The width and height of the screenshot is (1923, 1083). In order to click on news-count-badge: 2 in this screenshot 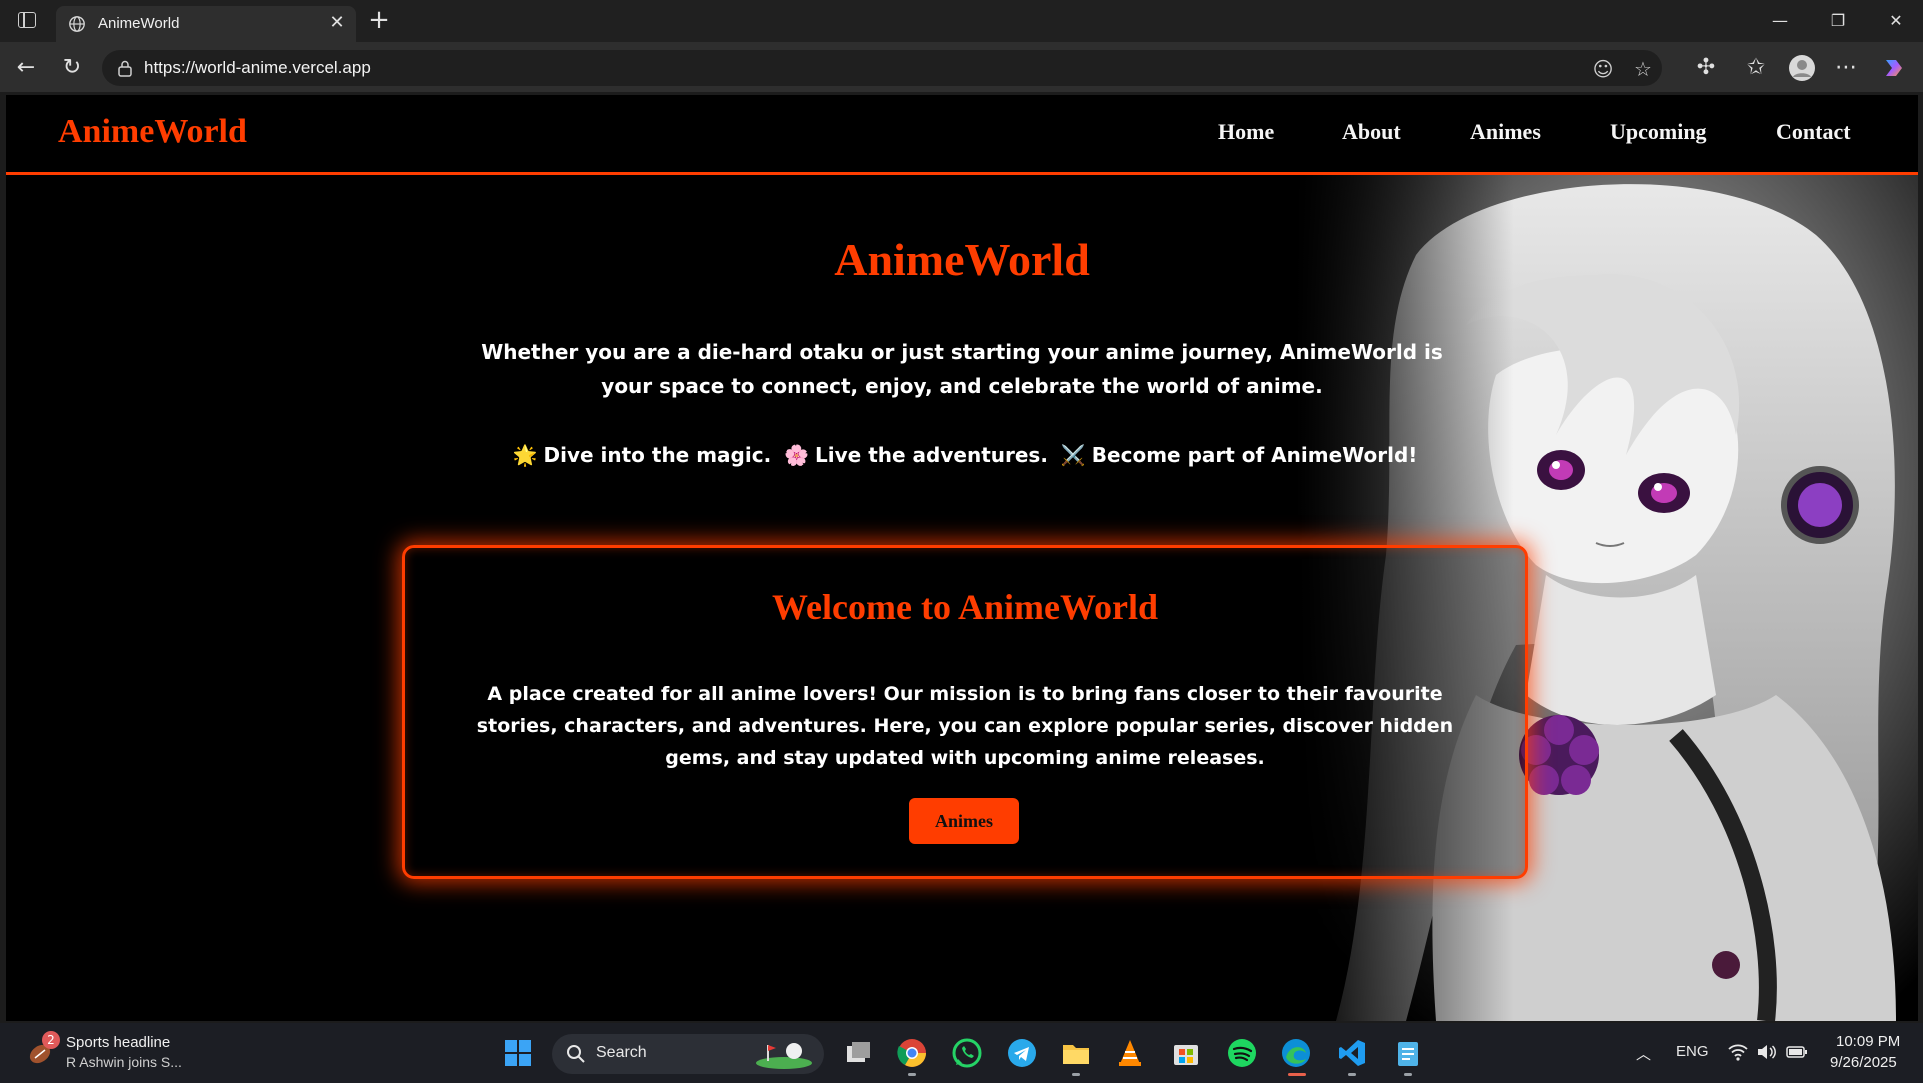, I will do `click(51, 1040)`.